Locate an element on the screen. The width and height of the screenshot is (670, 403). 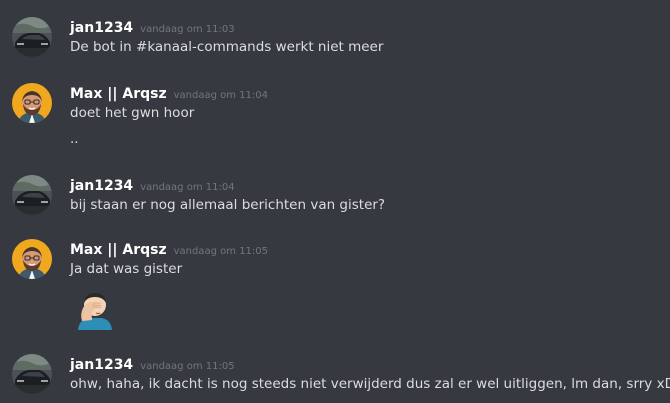
message-text: .. is located at coordinates (74, 139).